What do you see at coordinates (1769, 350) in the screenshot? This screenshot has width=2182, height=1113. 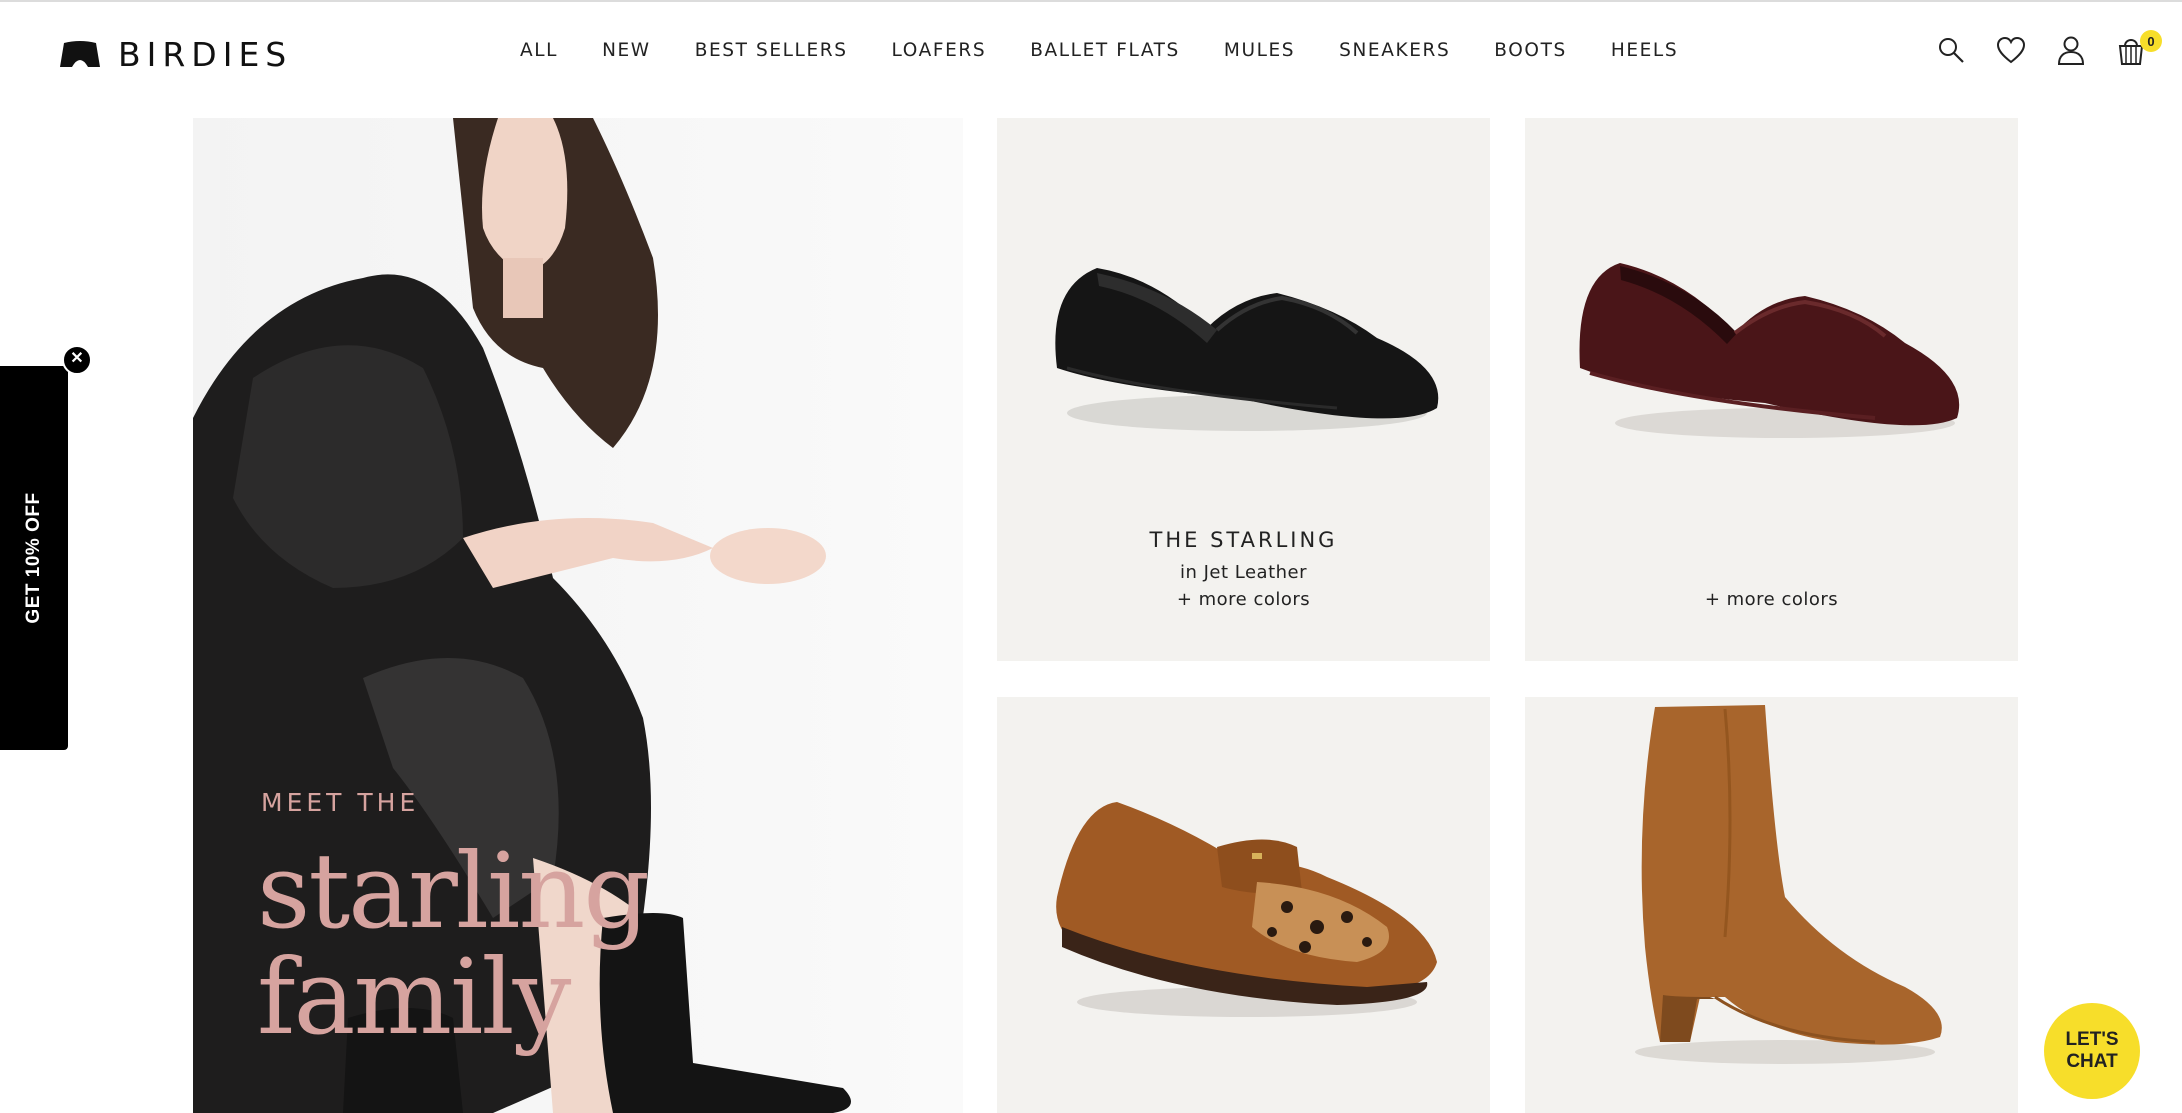 I see `burgundy-velvet-loafer-image` at bounding box center [1769, 350].